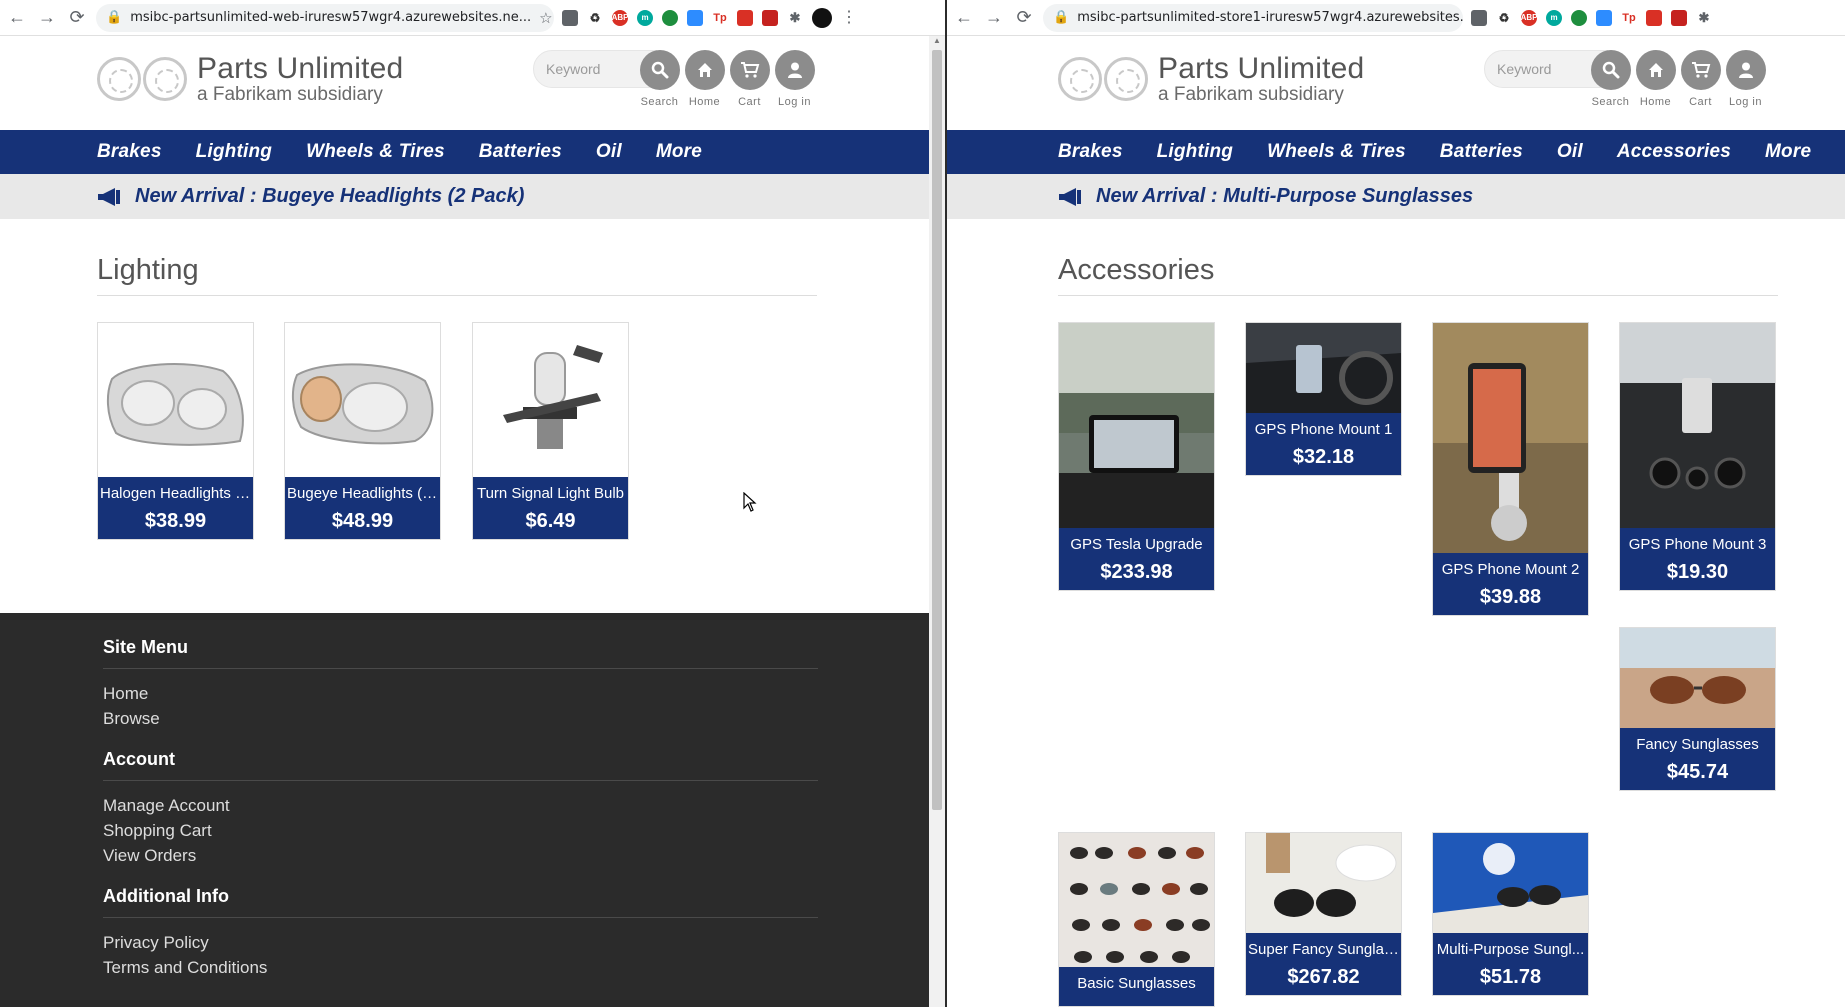 This screenshot has height=1007, width=1845. I want to click on product-price: $6.49, so click(550, 521).